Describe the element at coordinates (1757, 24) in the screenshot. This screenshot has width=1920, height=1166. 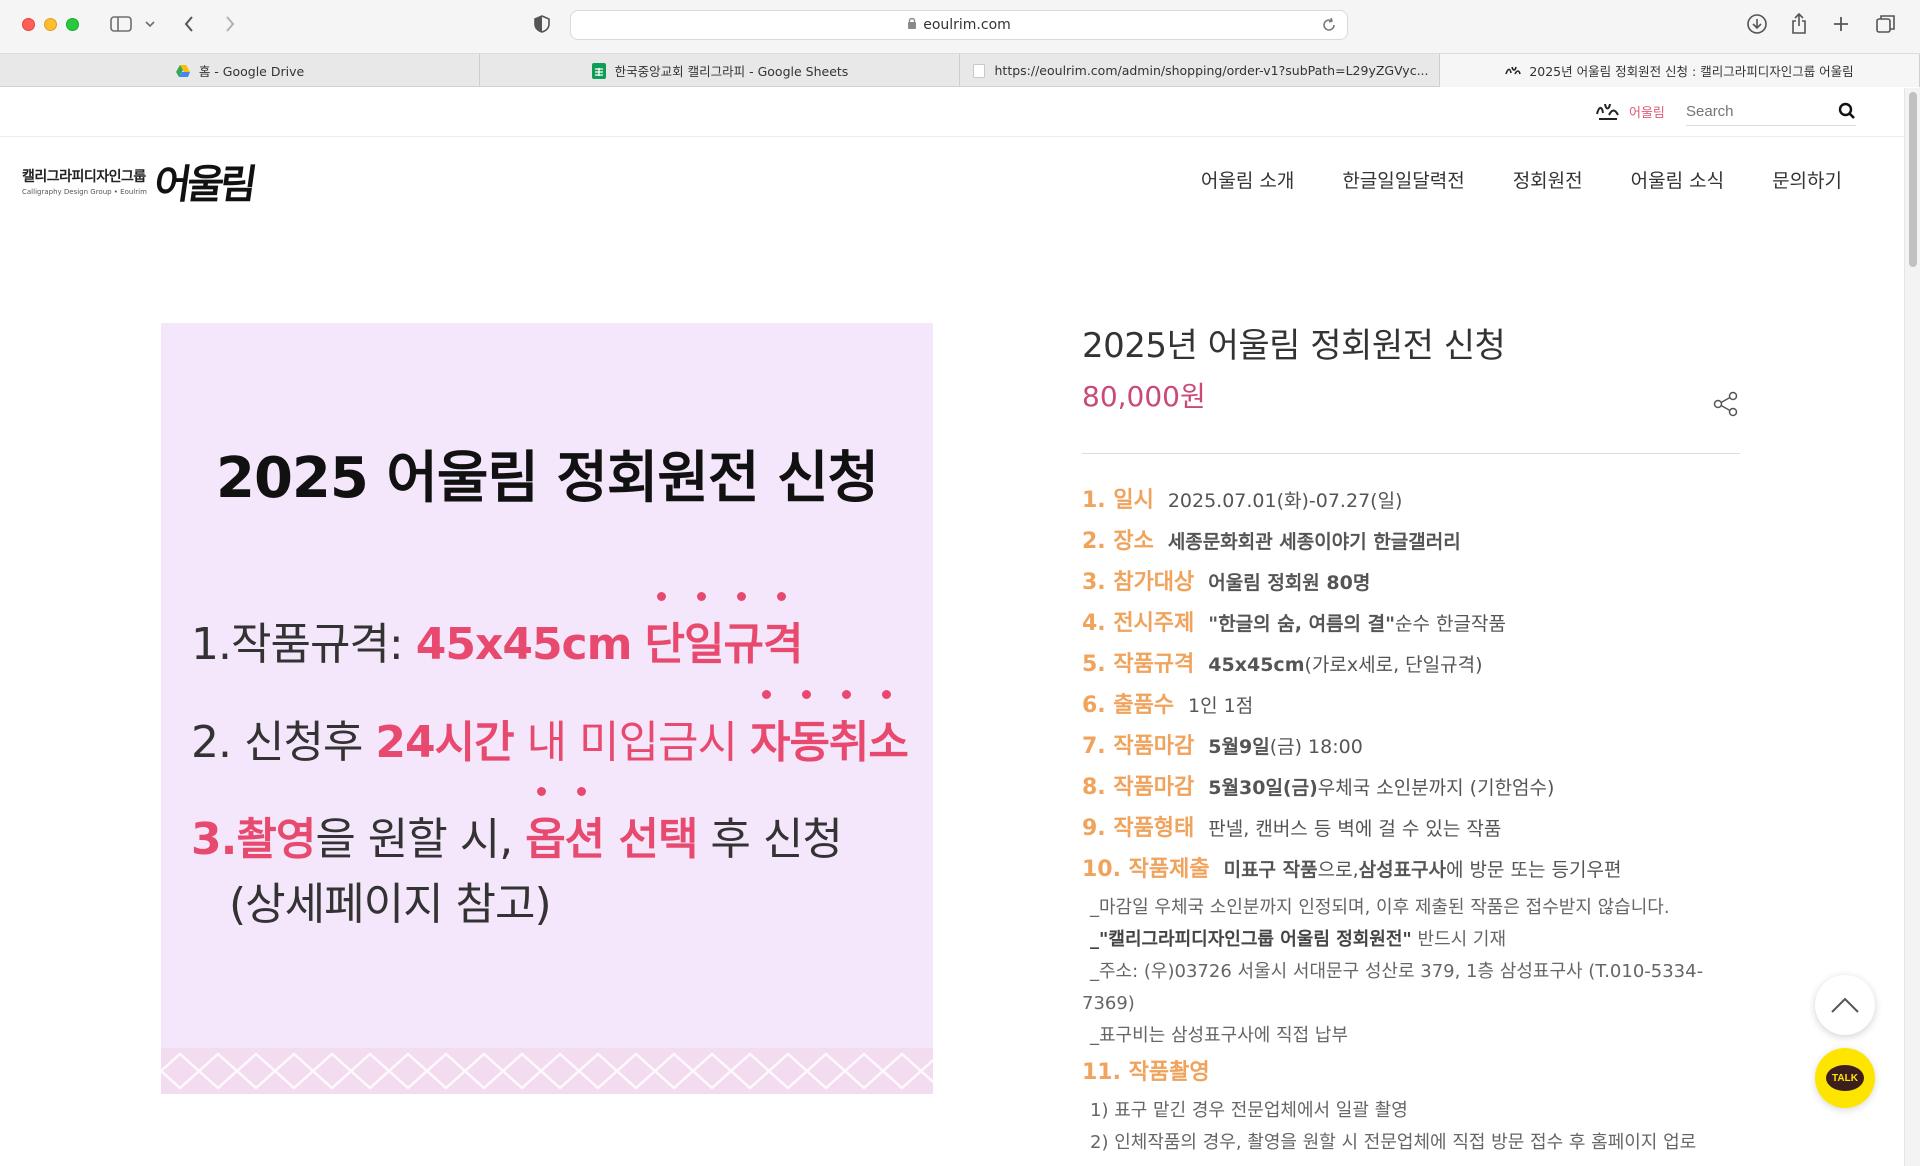
I see `download-icon` at that location.